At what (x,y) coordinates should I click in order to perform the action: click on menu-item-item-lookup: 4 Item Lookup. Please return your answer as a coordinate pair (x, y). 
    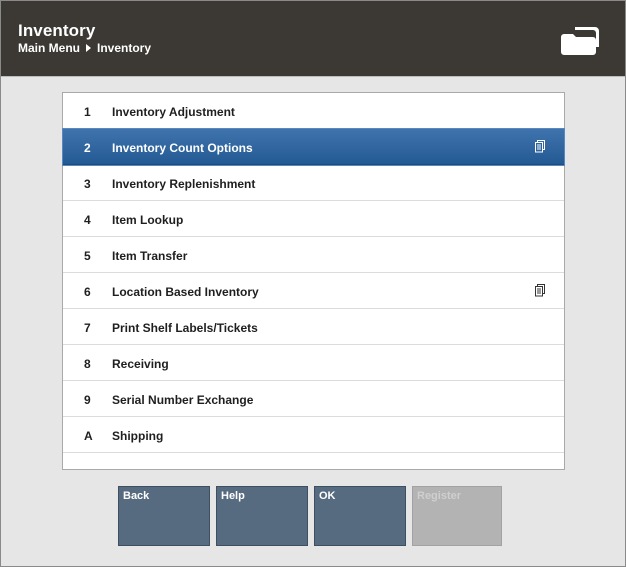
    Looking at the image, I should click on (313, 219).